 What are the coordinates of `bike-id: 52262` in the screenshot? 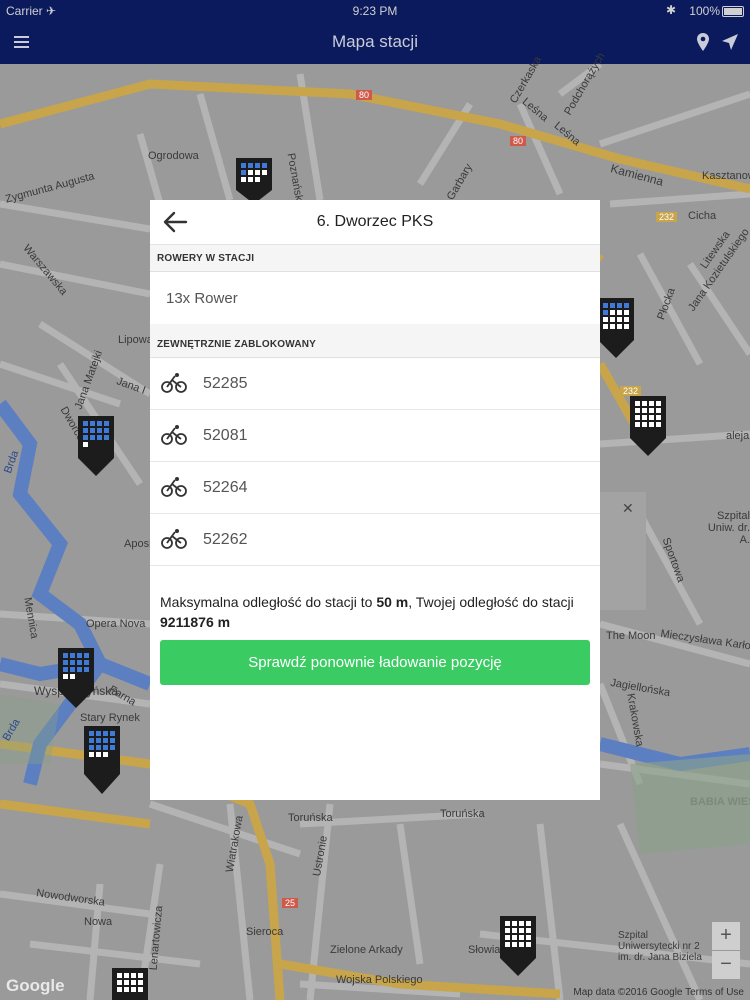 It's located at (225, 539).